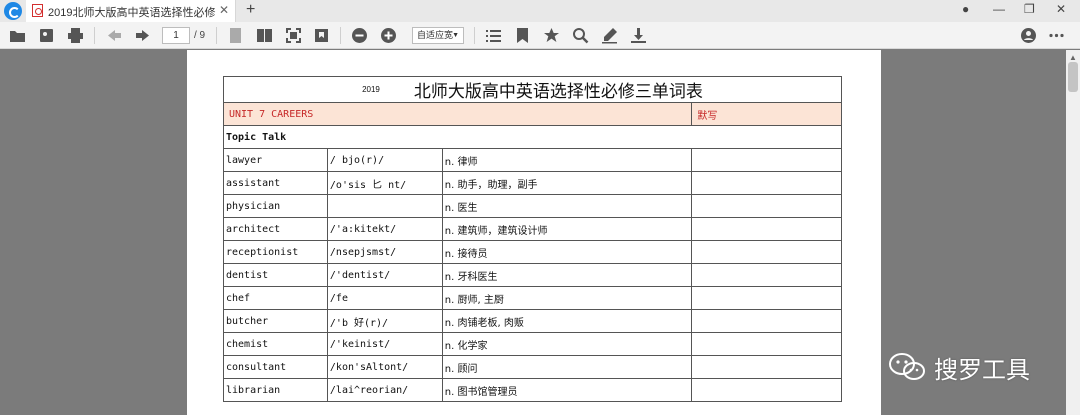  What do you see at coordinates (275, 229) in the screenshot?
I see `word-cell: architect` at bounding box center [275, 229].